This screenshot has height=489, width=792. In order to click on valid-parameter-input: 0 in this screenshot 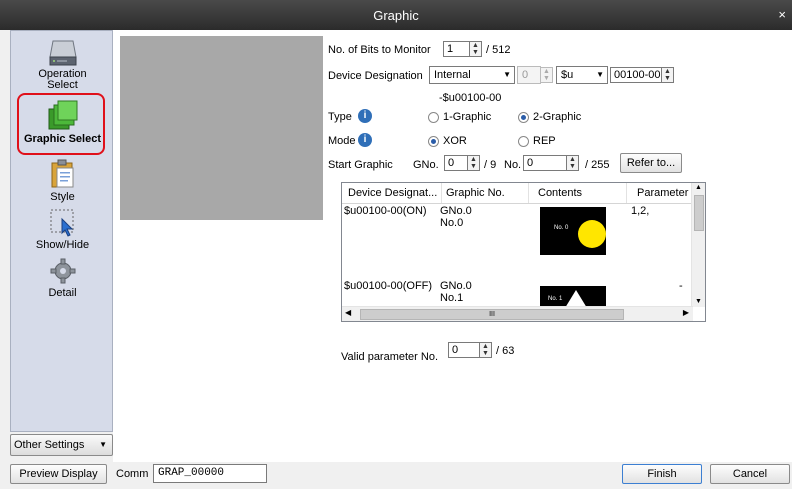, I will do `click(464, 350)`.